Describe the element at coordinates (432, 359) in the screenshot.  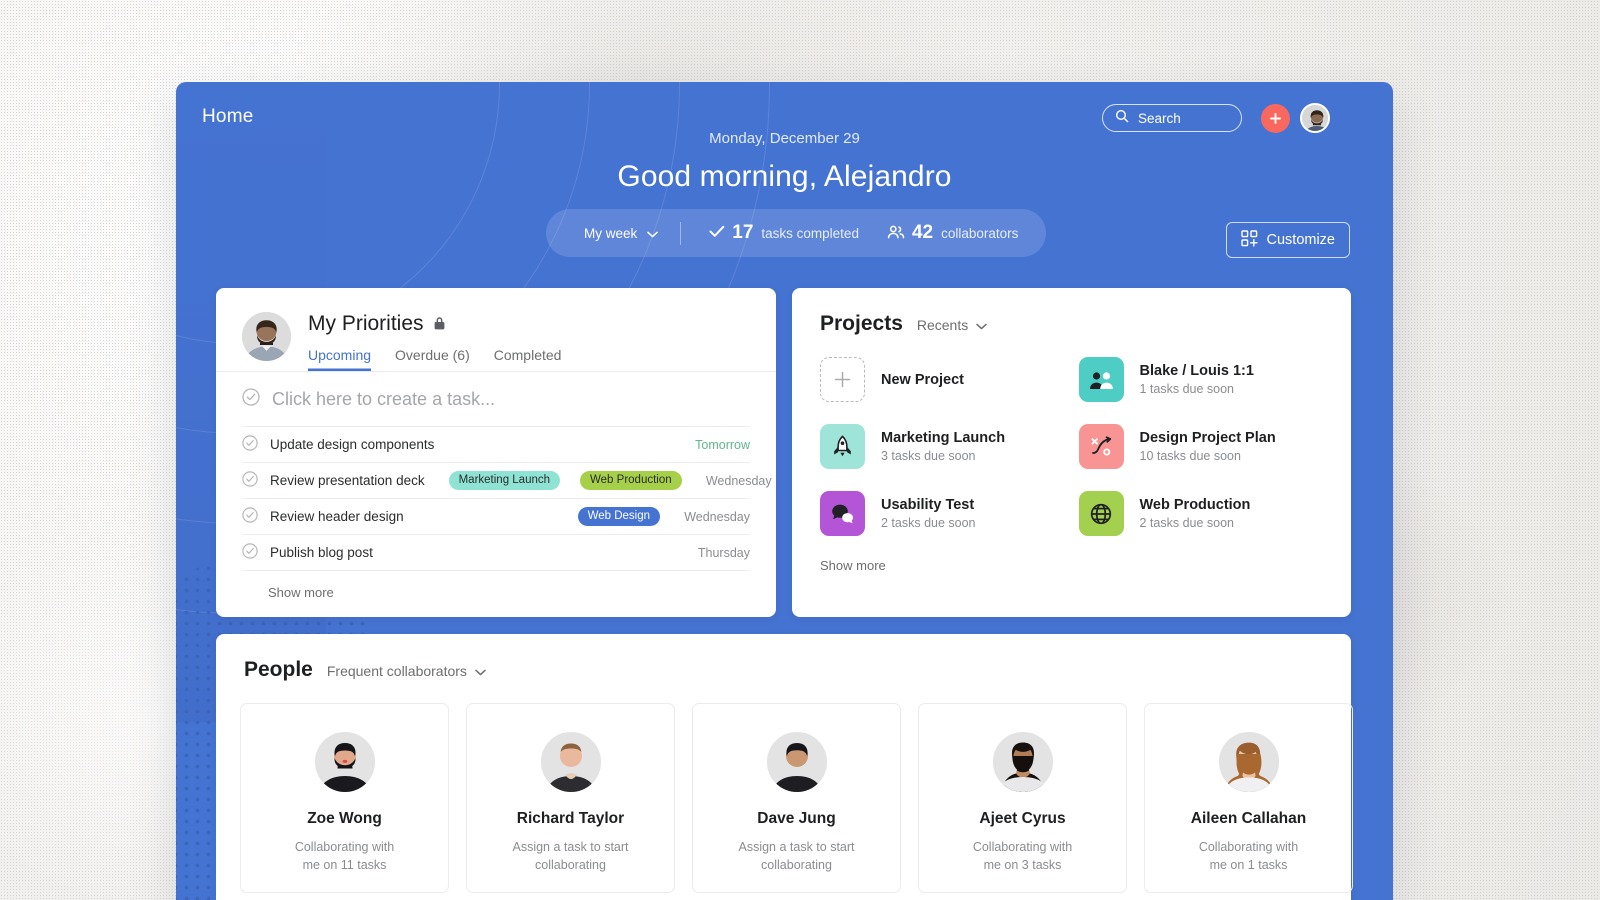
I see `tab-overdue: Overdue (6)` at that location.